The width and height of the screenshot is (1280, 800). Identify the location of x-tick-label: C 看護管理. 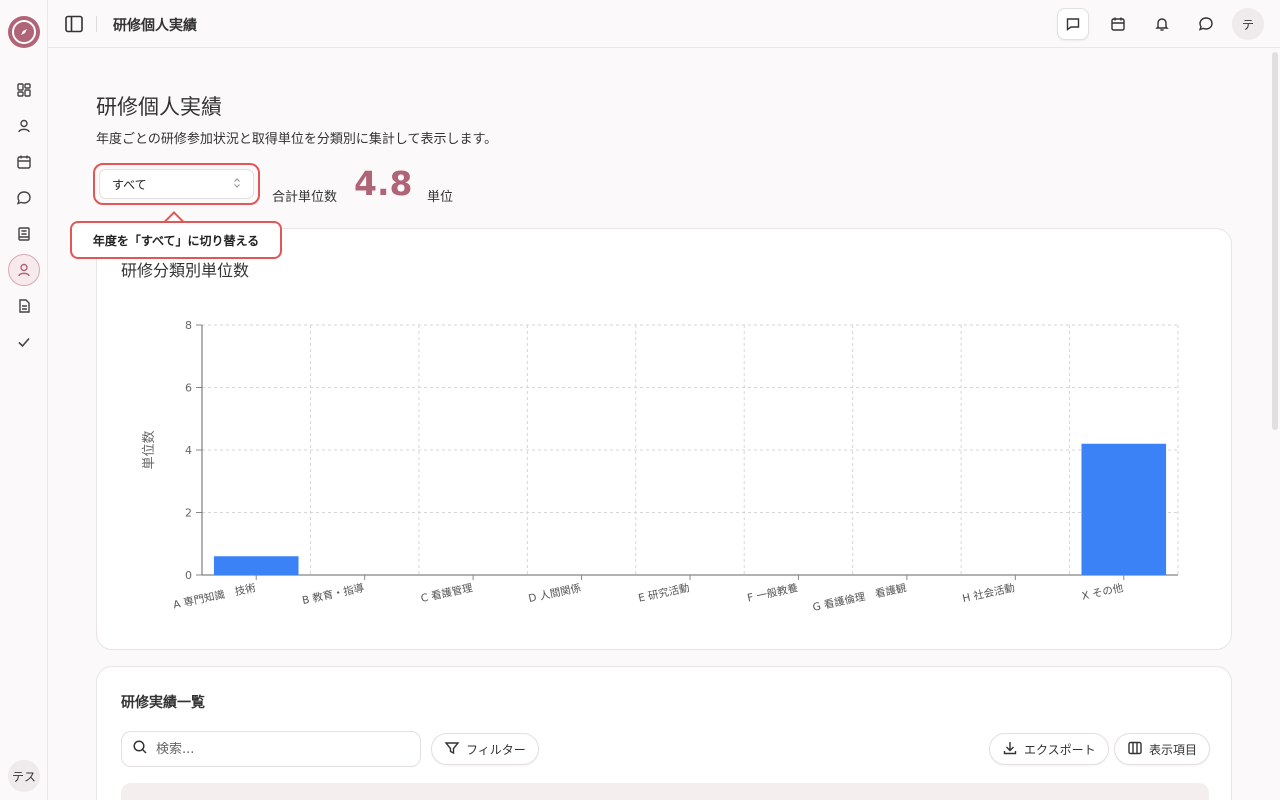
(447, 593).